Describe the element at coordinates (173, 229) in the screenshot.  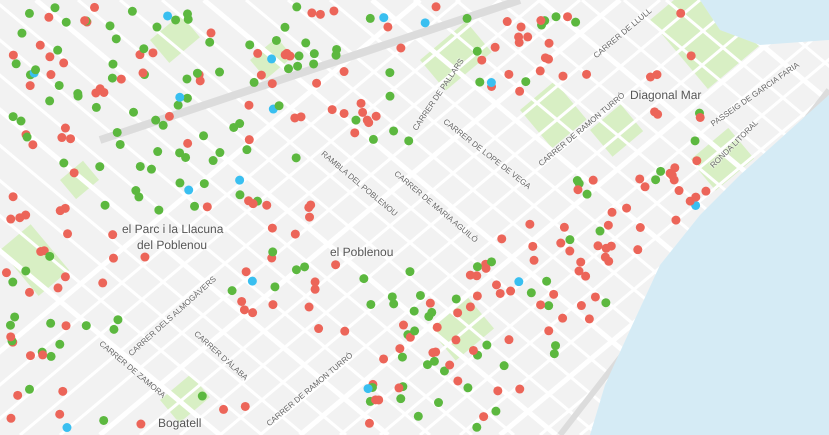
I see `place-label: el Parc i la Llacuna` at that location.